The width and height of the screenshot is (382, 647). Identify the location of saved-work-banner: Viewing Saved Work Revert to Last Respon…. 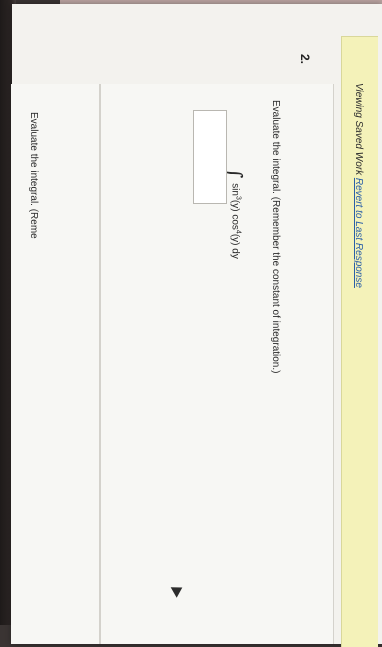
(359, 341).